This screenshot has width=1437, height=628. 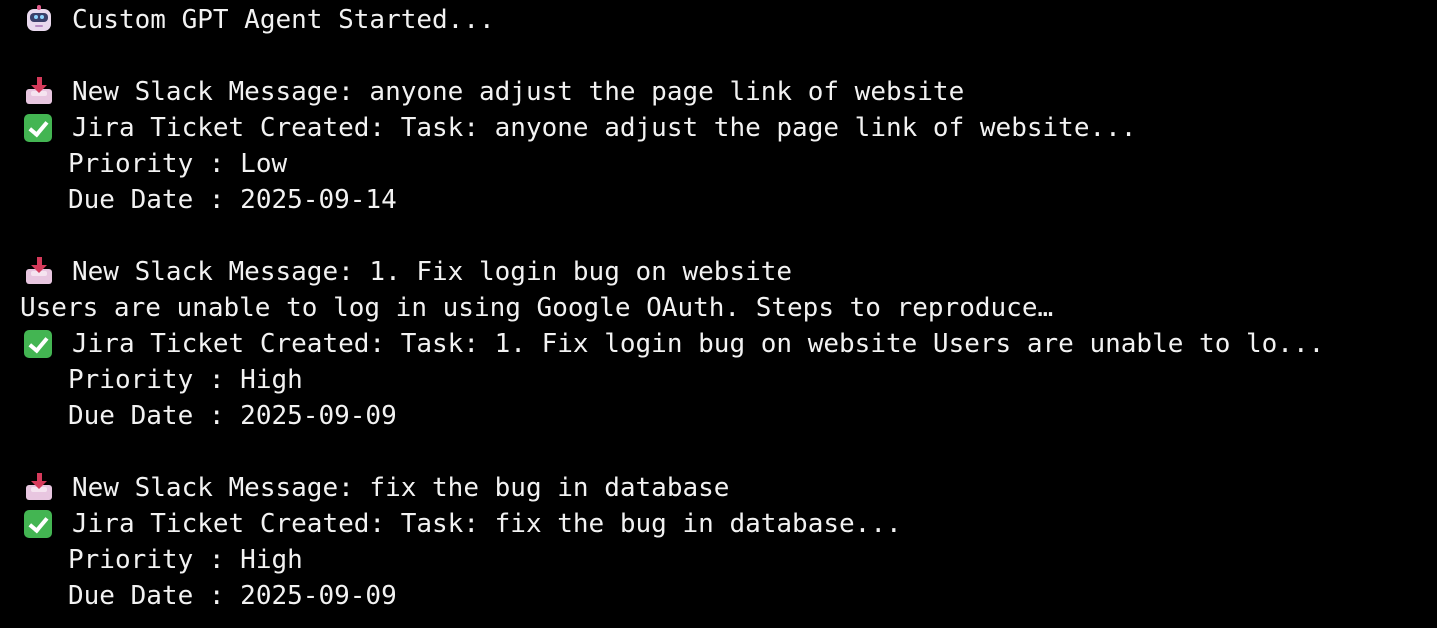 I want to click on priority-text: Priority : Low, so click(x=178, y=164).